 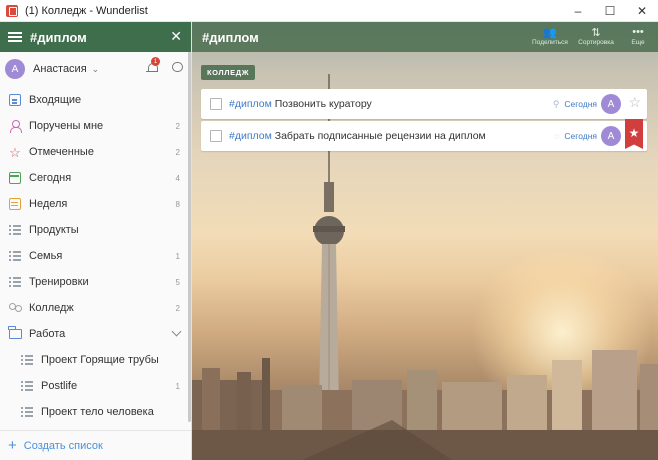 I want to click on conversations-icon, so click(x=177, y=67).